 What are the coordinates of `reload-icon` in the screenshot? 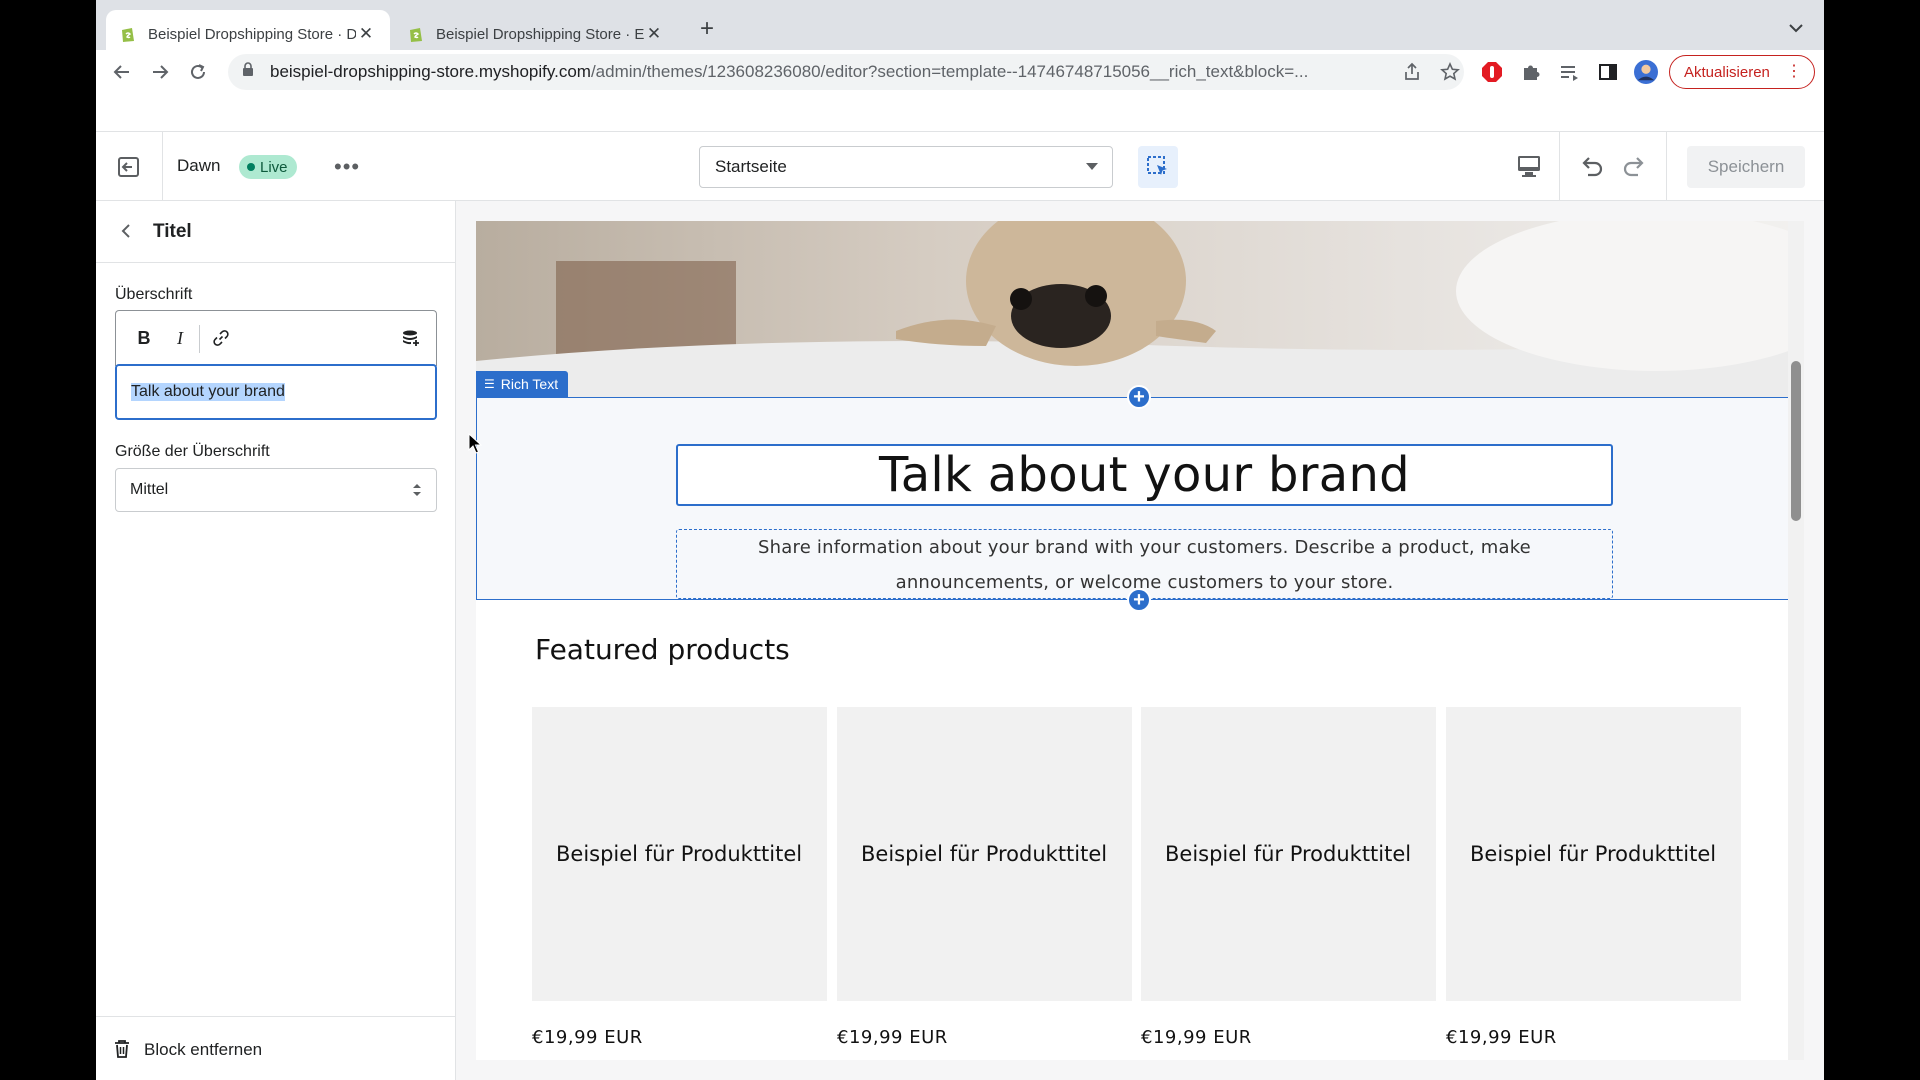 It's located at (198, 72).